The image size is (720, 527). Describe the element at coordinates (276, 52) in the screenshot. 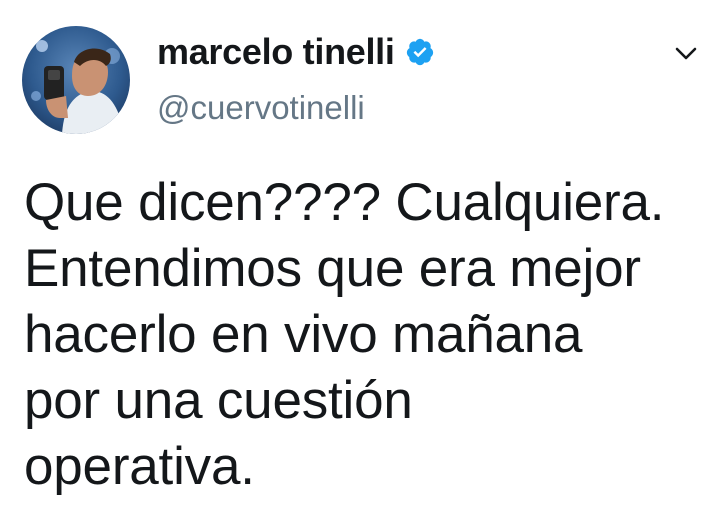

I see `author-display-name: marcelo tinelli` at that location.